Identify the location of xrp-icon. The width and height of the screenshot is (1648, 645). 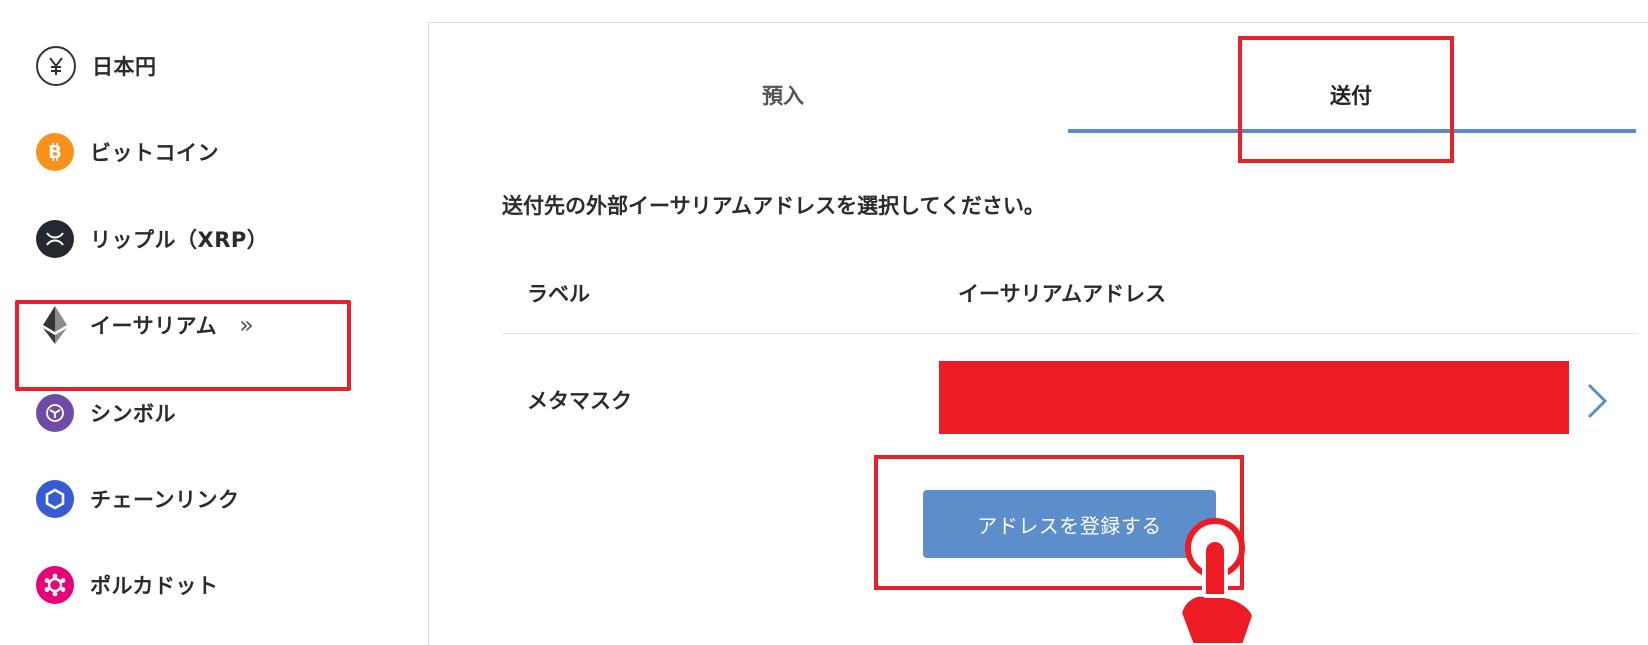
(55, 239).